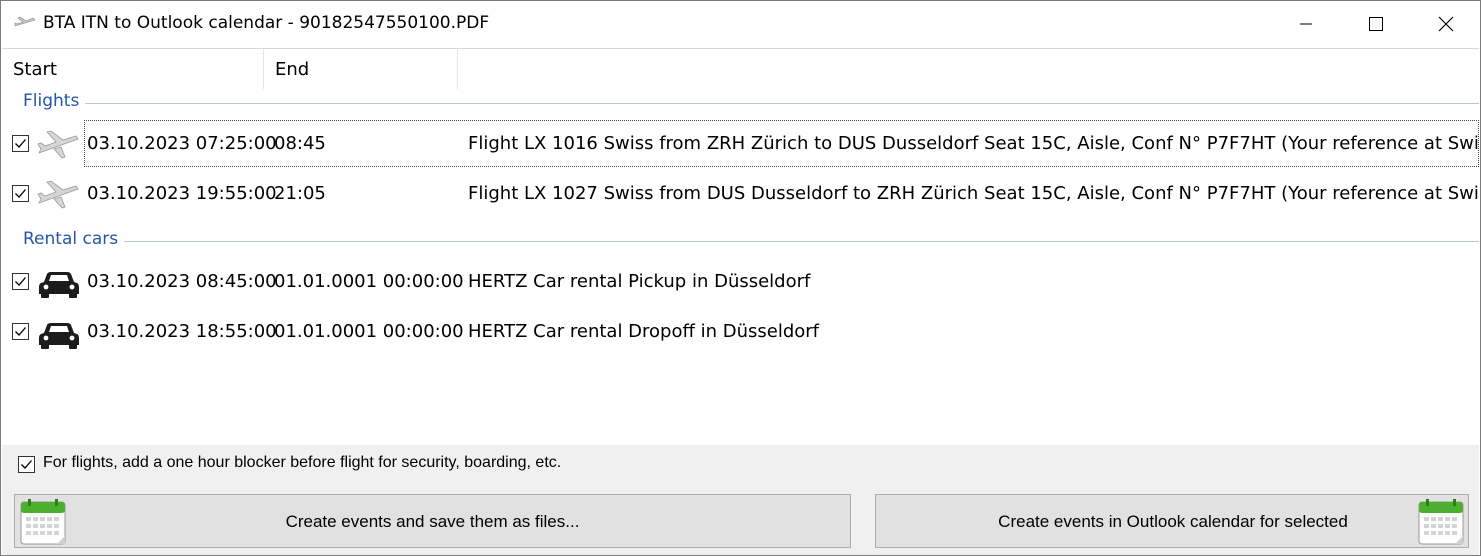 Image resolution: width=1481 pixels, height=556 pixels. Describe the element at coordinates (182, 193) in the screenshot. I see `start-cell: 03.10.2023 19:55:00` at that location.